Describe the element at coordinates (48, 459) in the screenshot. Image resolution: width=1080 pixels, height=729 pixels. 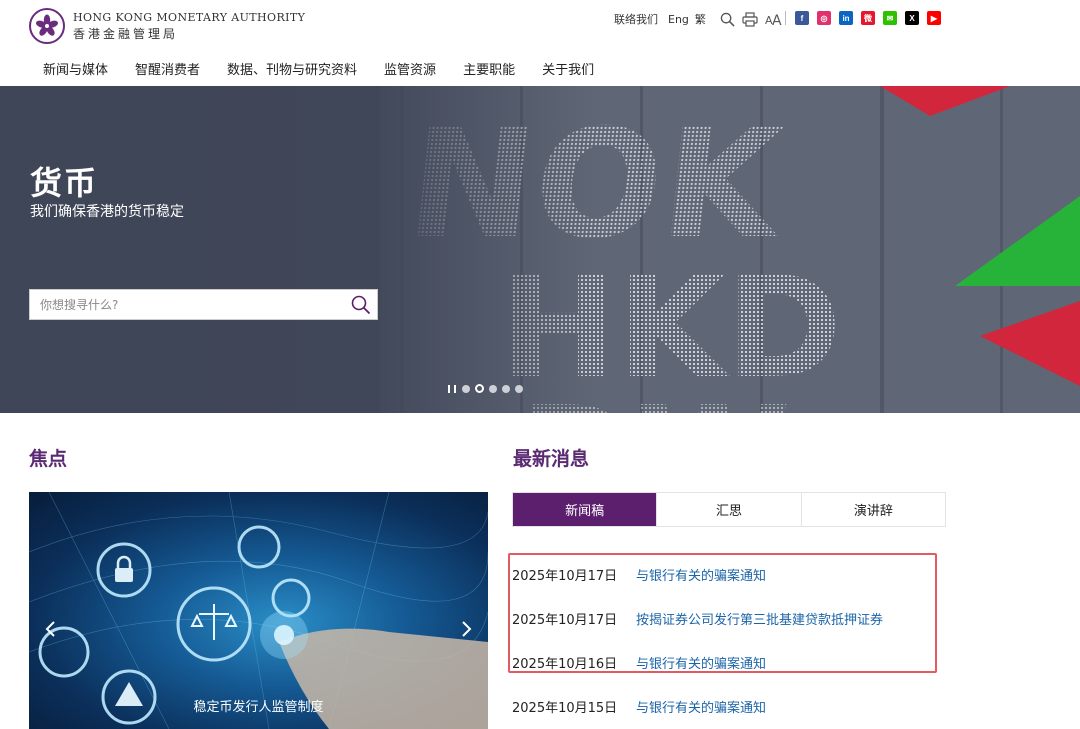
I see `focus-section-title: 焦点` at that location.